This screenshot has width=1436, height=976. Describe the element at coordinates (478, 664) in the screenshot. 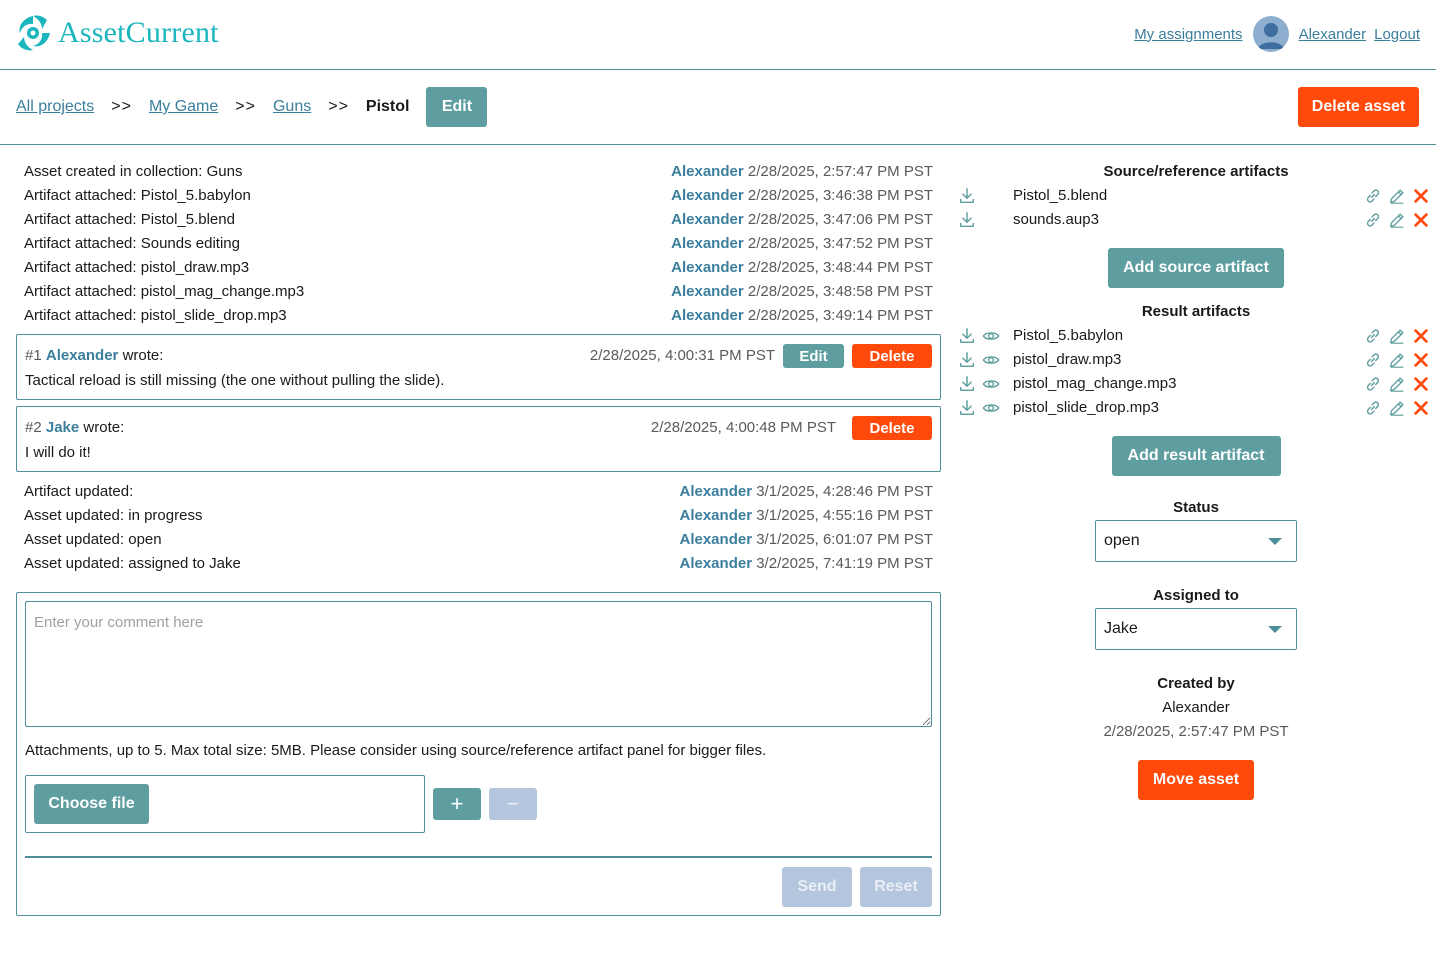

I see `comment-input` at that location.